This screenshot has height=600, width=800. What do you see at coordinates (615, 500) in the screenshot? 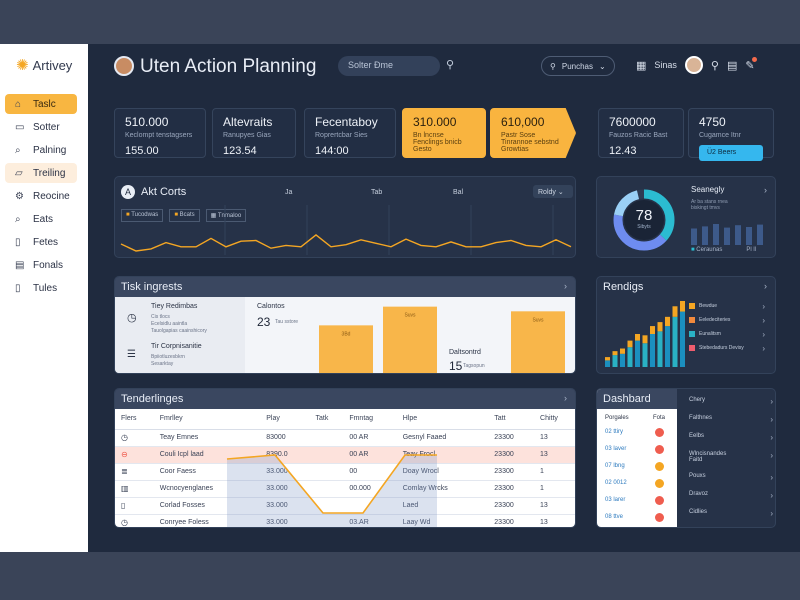
I see `dashbard-row-label: 03 larer` at bounding box center [615, 500].